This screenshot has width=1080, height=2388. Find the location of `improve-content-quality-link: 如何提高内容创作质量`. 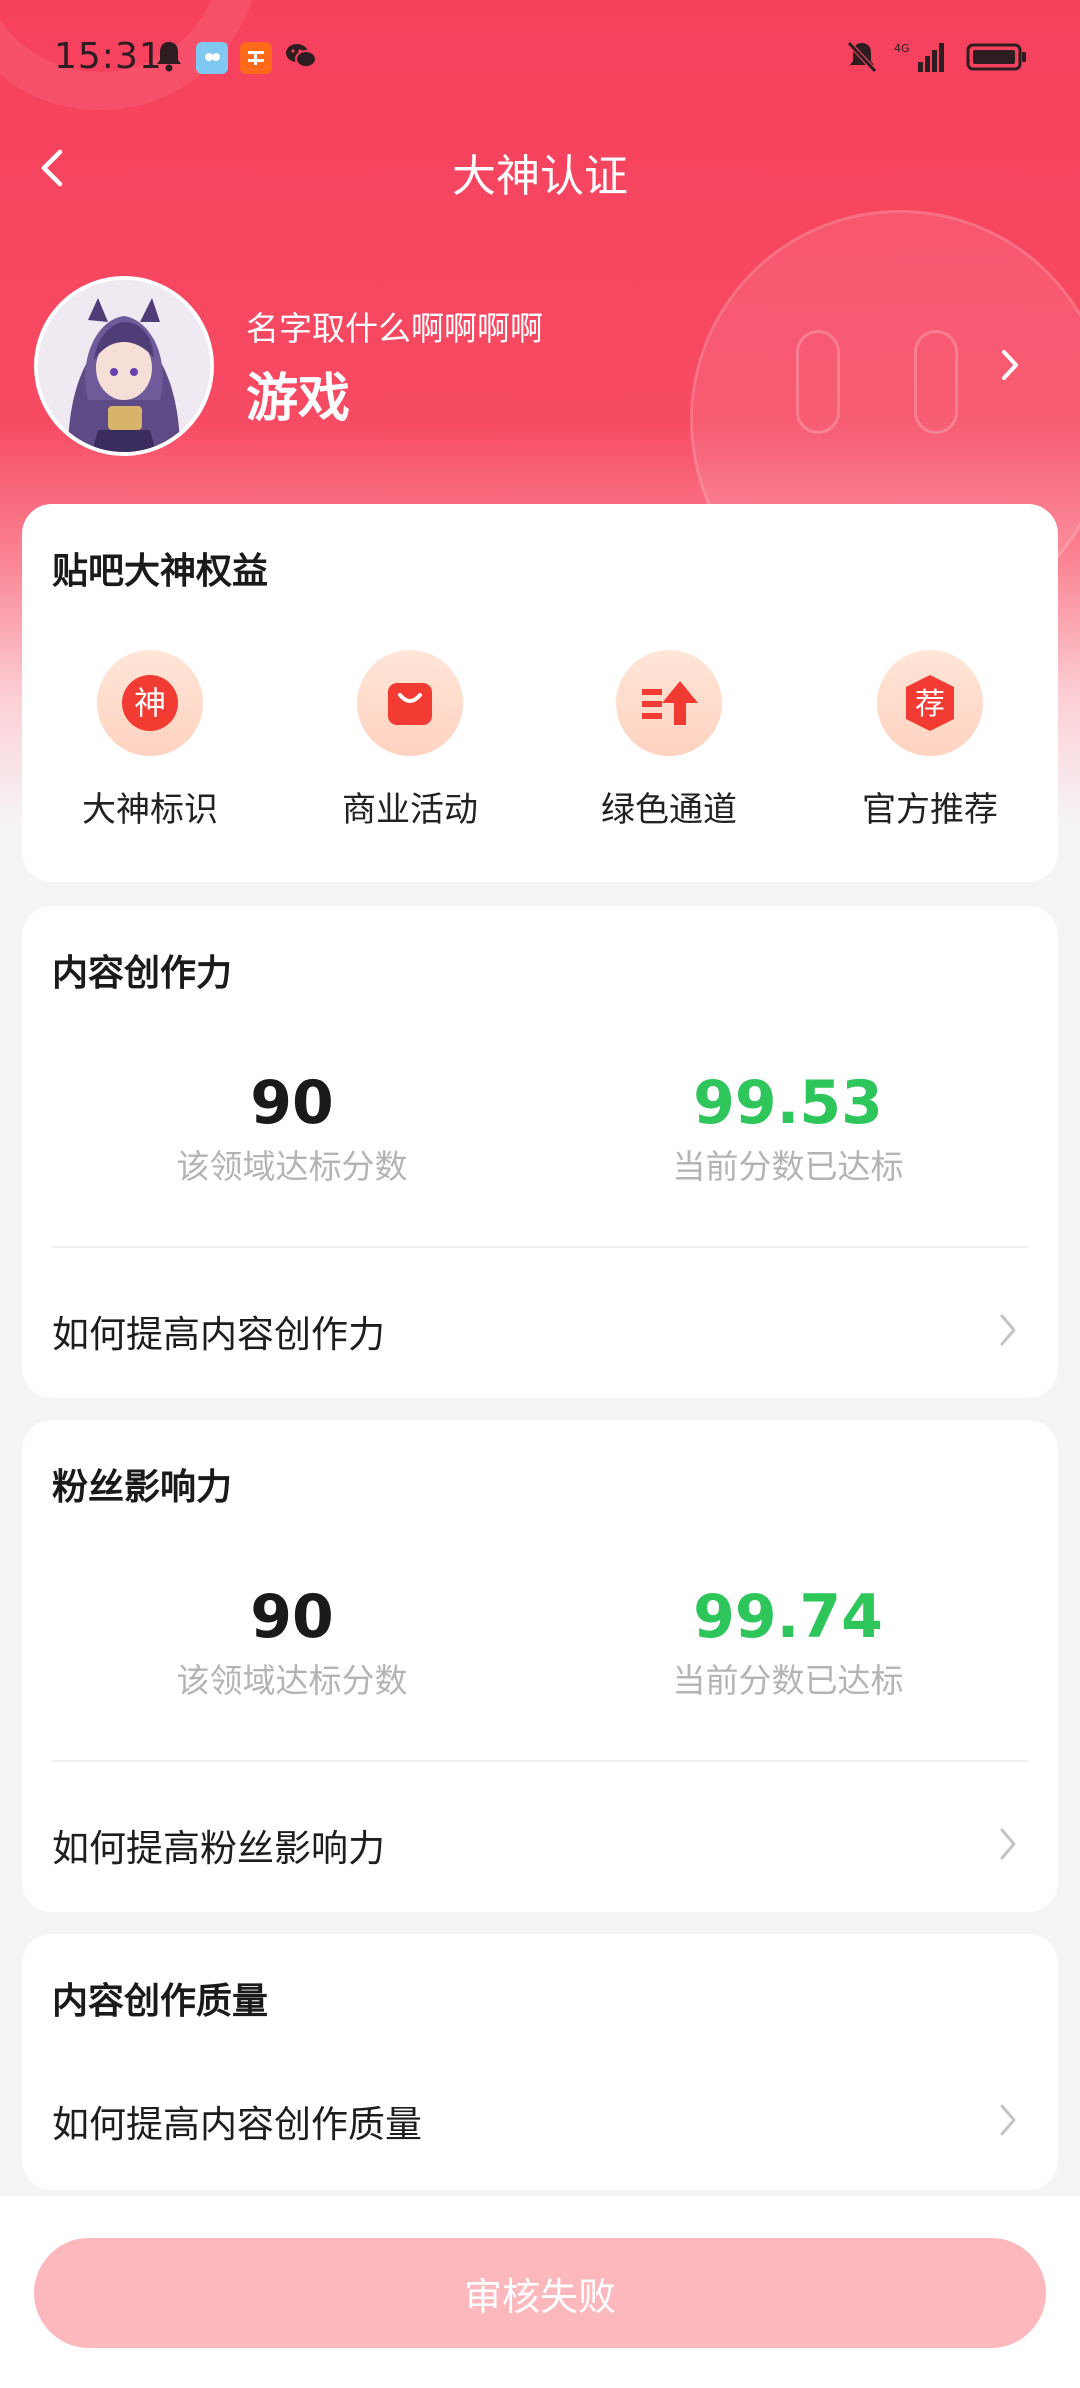

improve-content-quality-link: 如何提高内容创作质量 is located at coordinates (540, 2114).